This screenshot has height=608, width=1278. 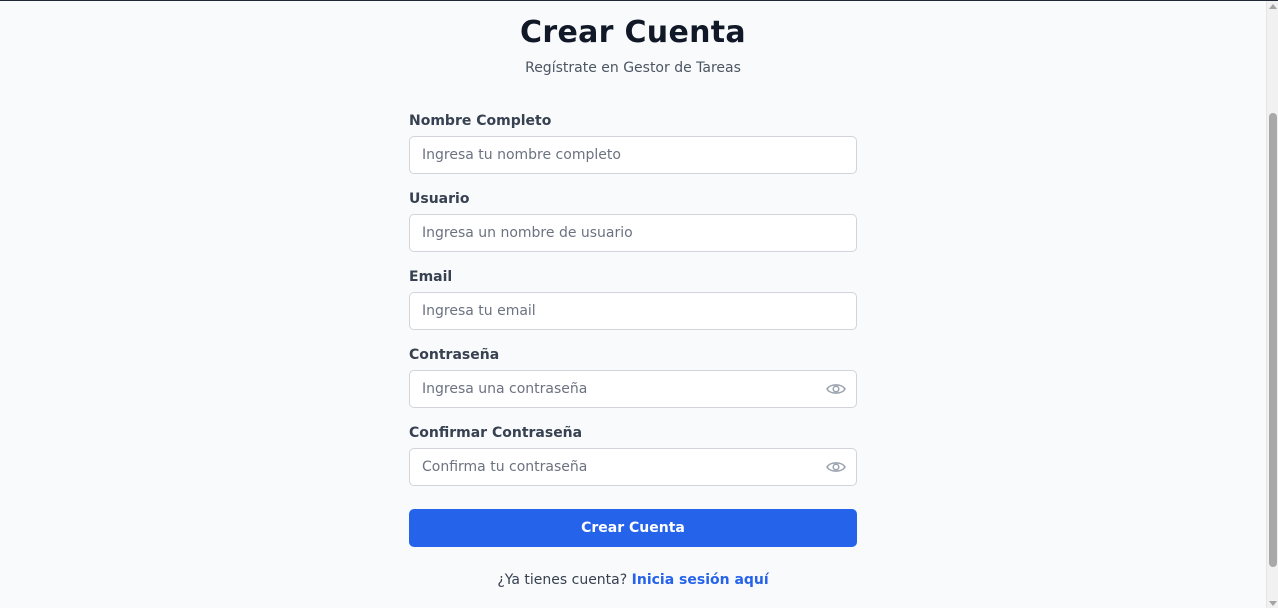 What do you see at coordinates (633, 528) in the screenshot?
I see `create-account-button: Crear Cuenta` at bounding box center [633, 528].